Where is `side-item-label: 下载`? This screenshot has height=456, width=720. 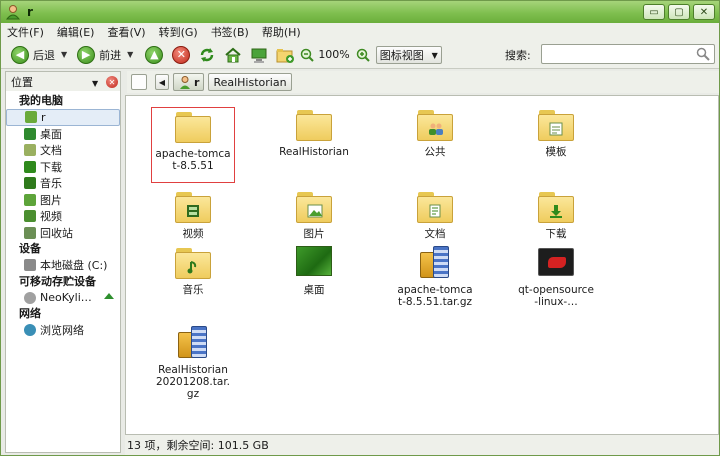
side-item-label: 下载 is located at coordinates (51, 167).